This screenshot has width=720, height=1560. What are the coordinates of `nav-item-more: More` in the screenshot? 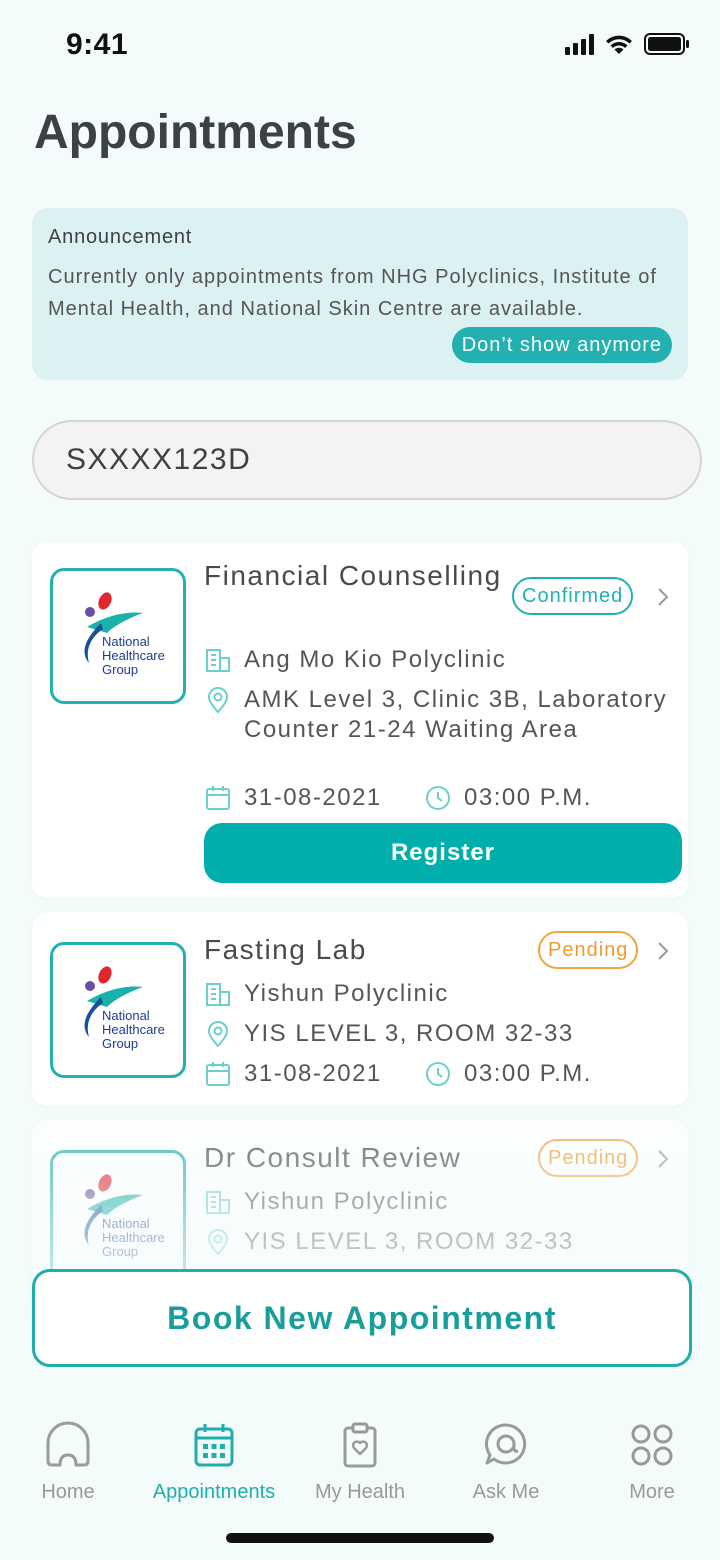 It's located at (649, 1462).